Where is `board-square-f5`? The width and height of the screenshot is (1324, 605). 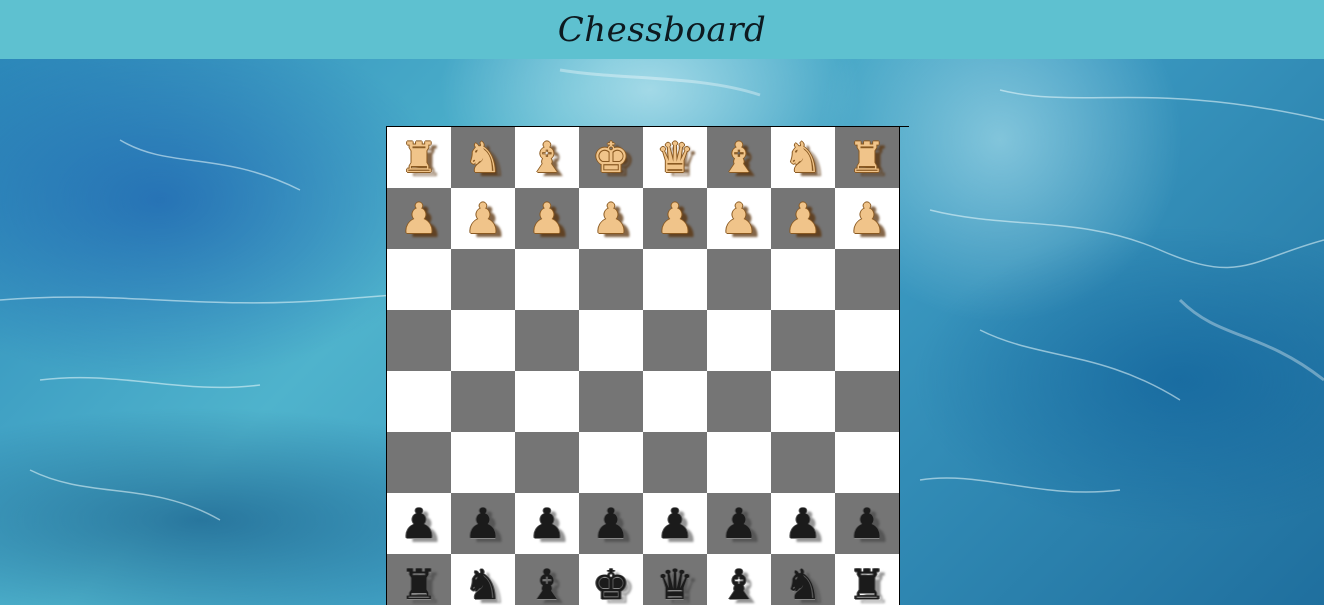
board-square-f5 is located at coordinates (739, 341).